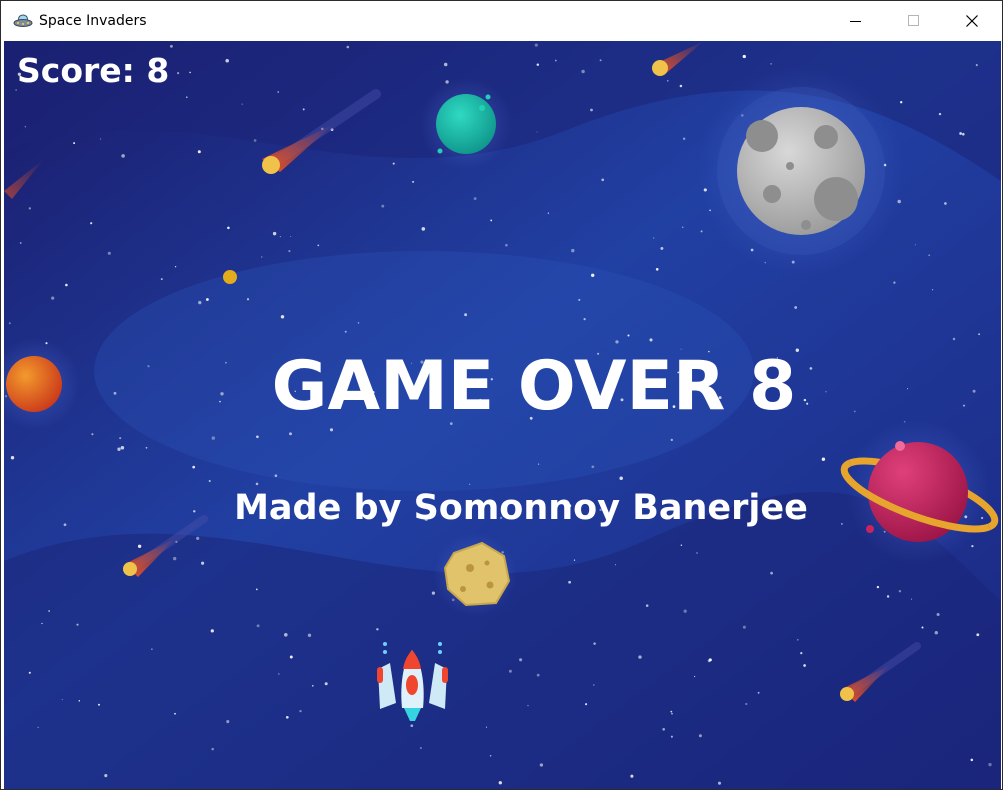  I want to click on minimize-icon, so click(855, 21).